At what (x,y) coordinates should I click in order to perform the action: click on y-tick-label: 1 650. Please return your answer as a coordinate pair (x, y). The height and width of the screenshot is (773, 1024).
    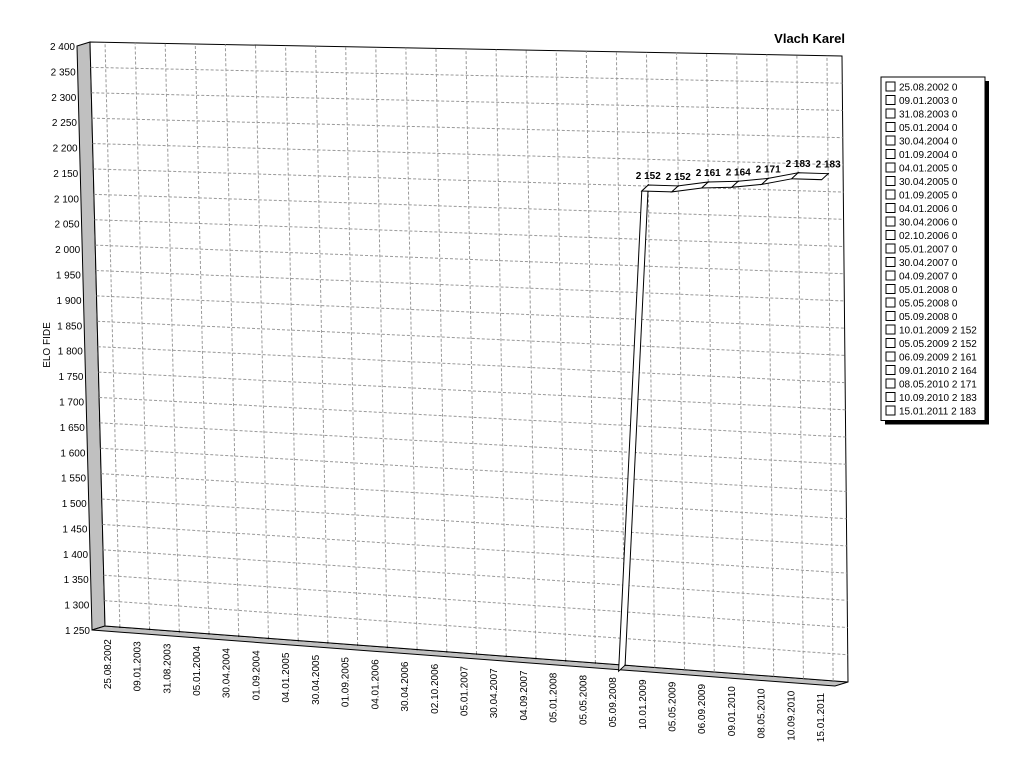
    Looking at the image, I should click on (72, 428).